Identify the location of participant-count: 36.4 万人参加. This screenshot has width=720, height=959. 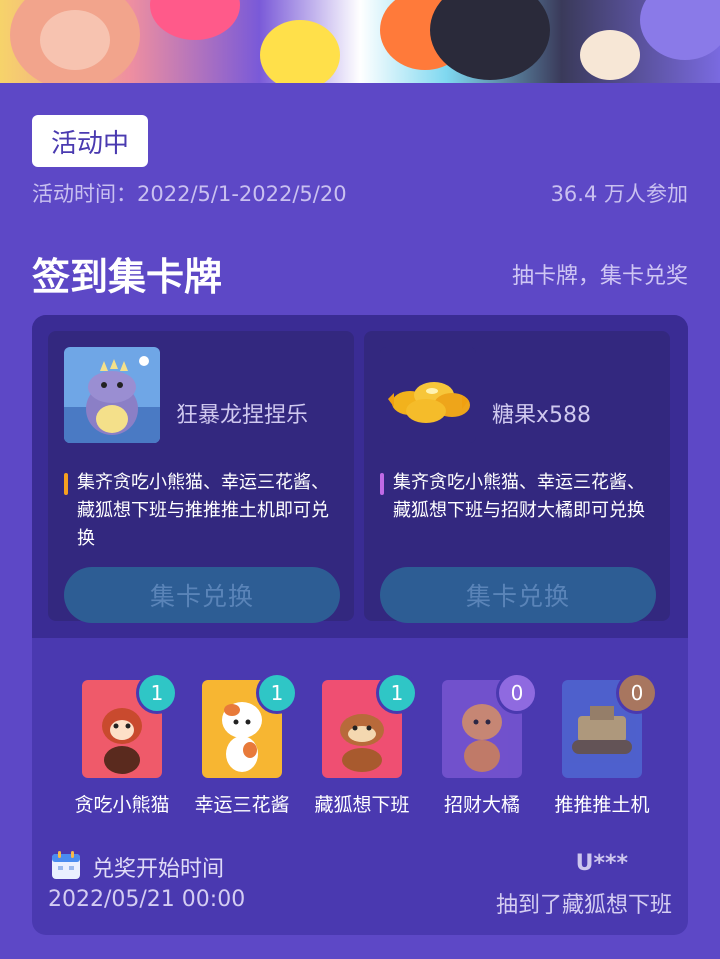
(619, 194).